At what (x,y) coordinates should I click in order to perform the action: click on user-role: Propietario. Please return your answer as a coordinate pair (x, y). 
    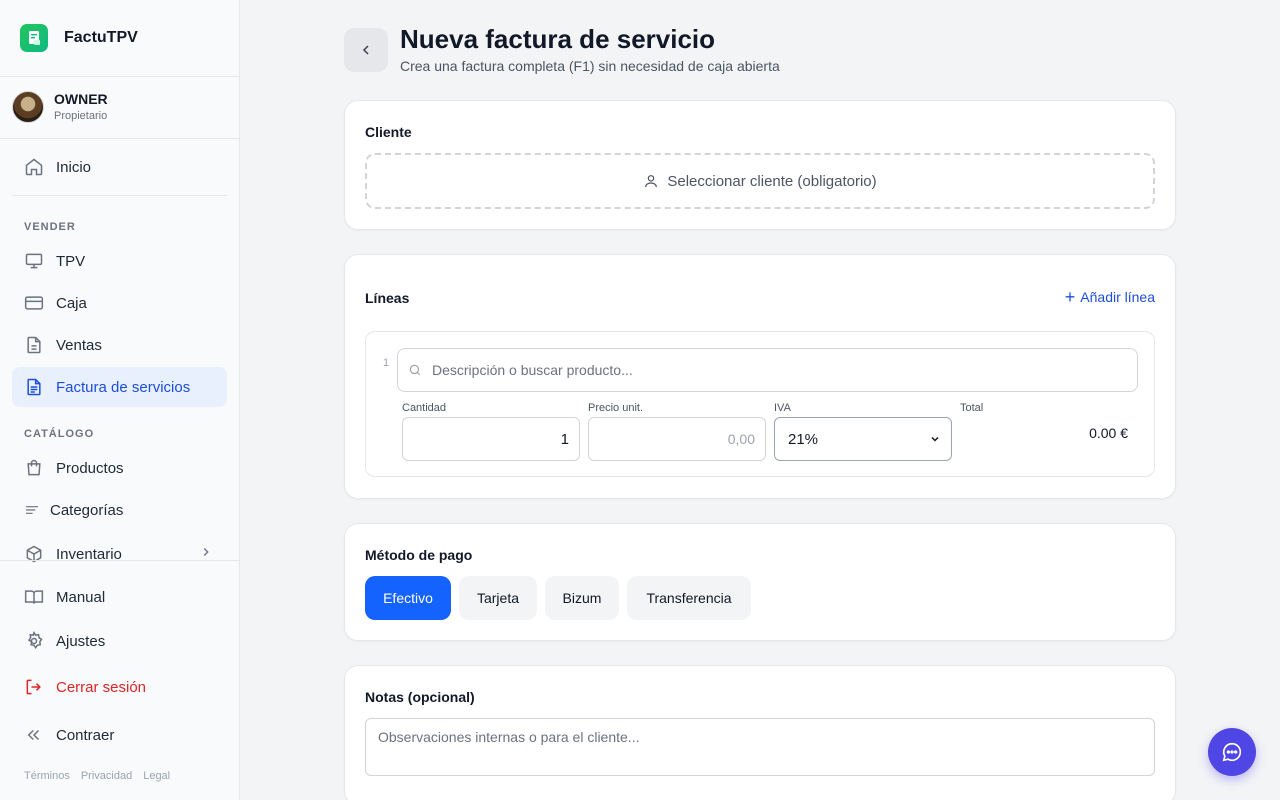
    Looking at the image, I should click on (81, 116).